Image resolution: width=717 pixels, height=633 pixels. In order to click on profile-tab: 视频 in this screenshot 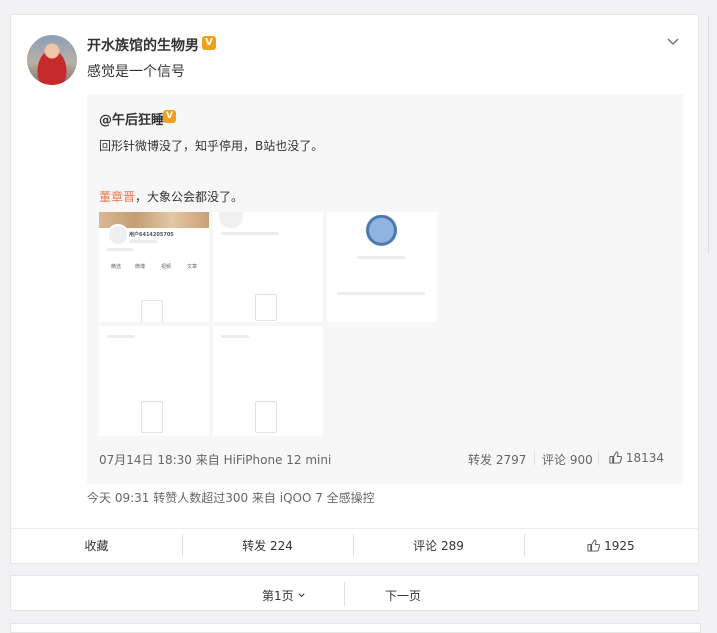, I will do `click(166, 267)`.